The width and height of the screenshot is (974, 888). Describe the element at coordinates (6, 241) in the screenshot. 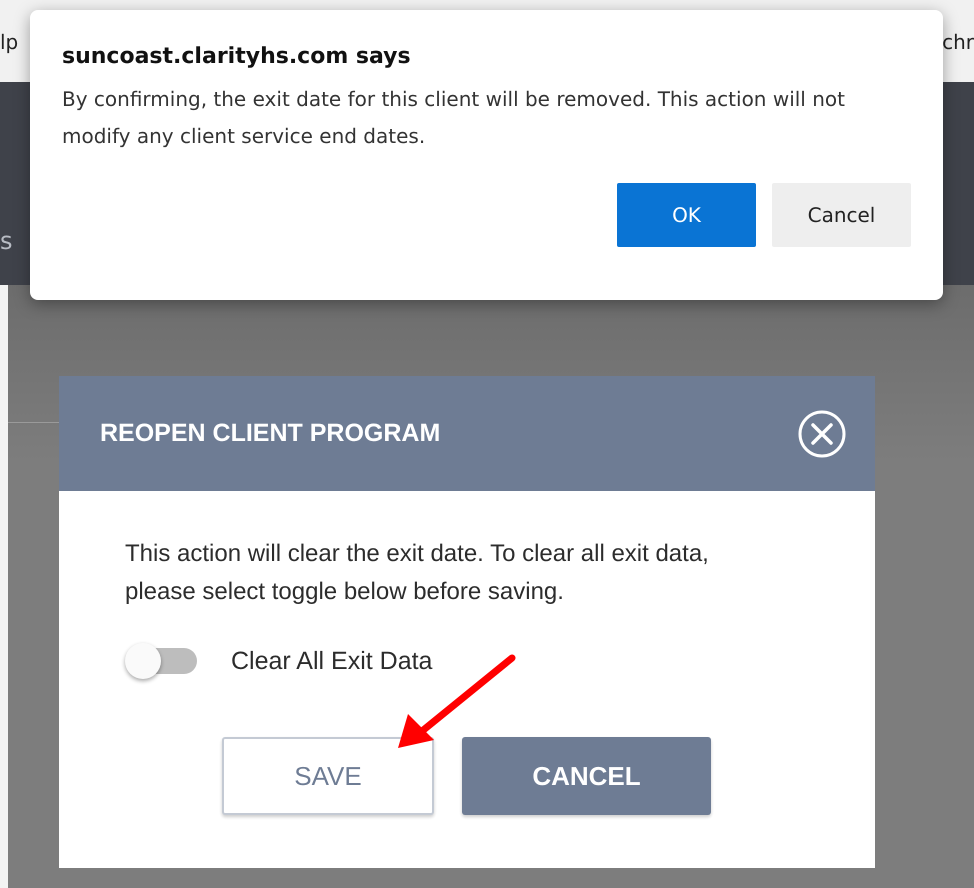

I see `header-text: s` at that location.